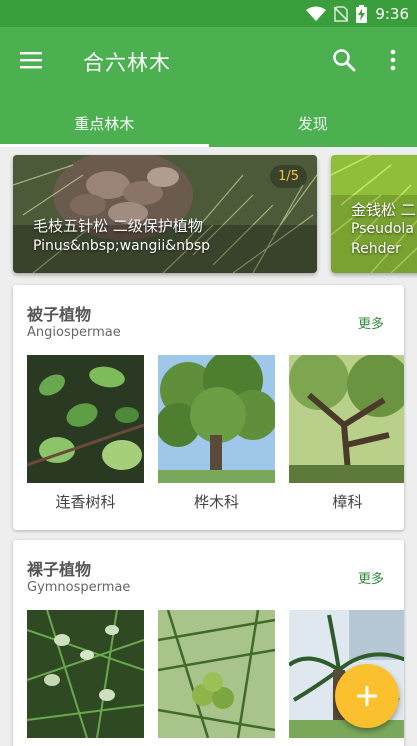 This screenshot has width=417, height=746. What do you see at coordinates (392, 13) in the screenshot?
I see `status-time: 9:36` at bounding box center [392, 13].